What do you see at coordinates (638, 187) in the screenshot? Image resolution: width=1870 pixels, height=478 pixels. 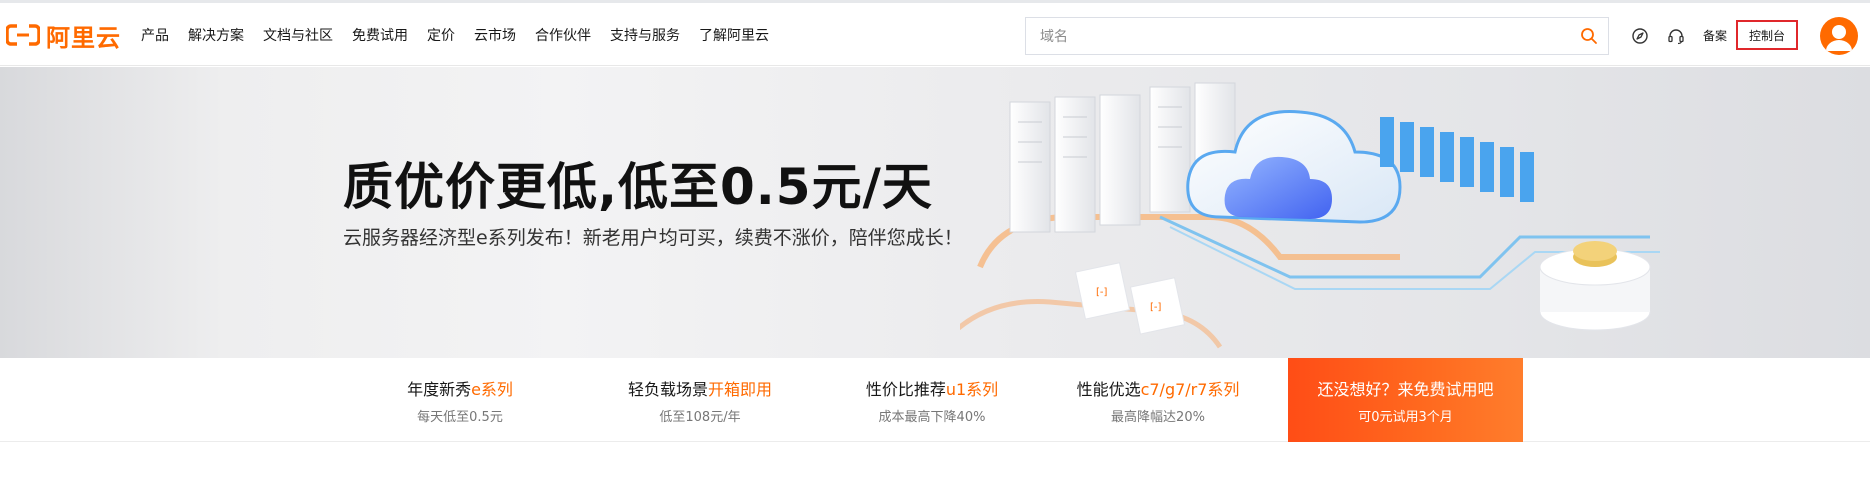 I see `banner-title: 质优价更低,低至0.5元/天` at bounding box center [638, 187].